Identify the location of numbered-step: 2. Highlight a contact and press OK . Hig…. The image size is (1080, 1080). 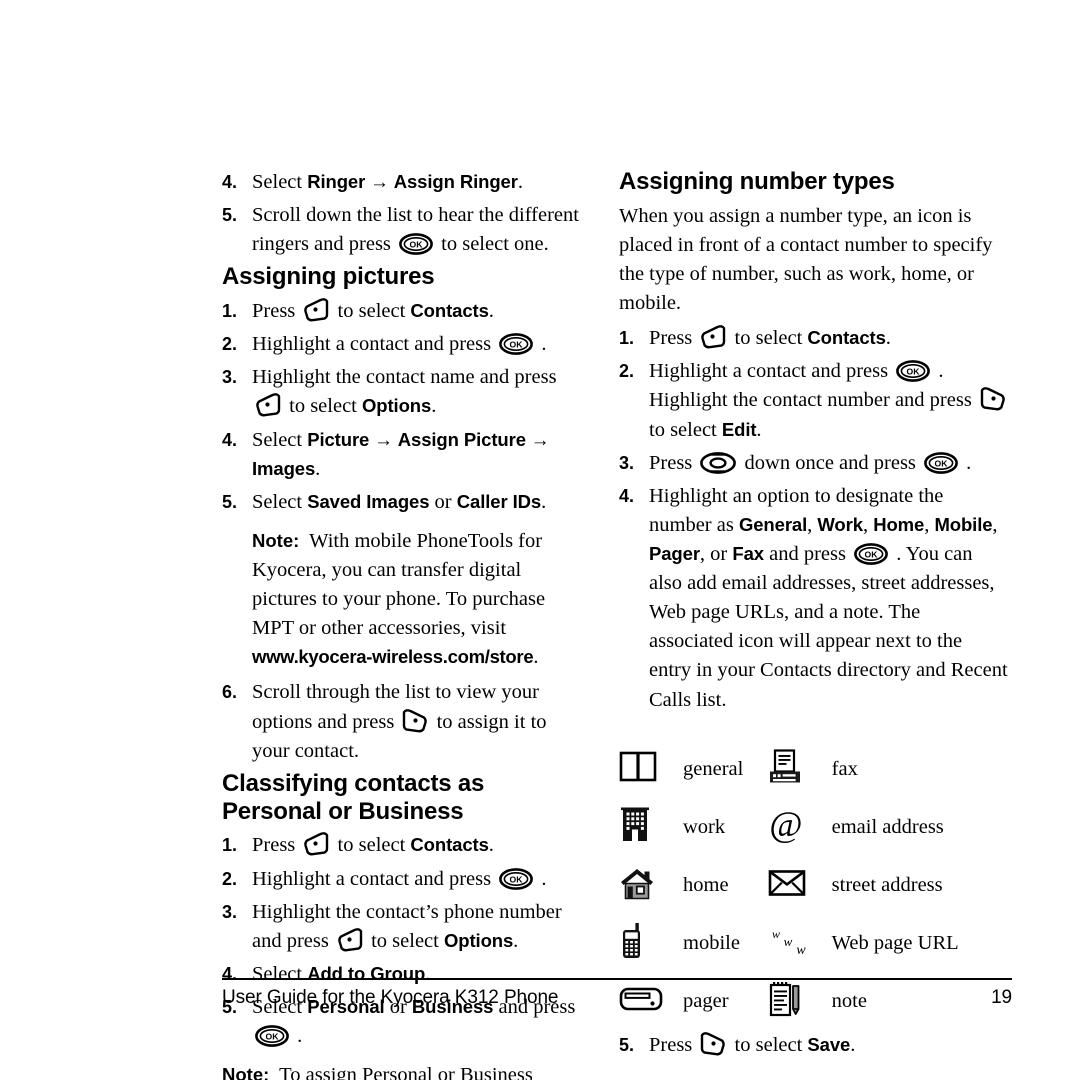
(814, 400).